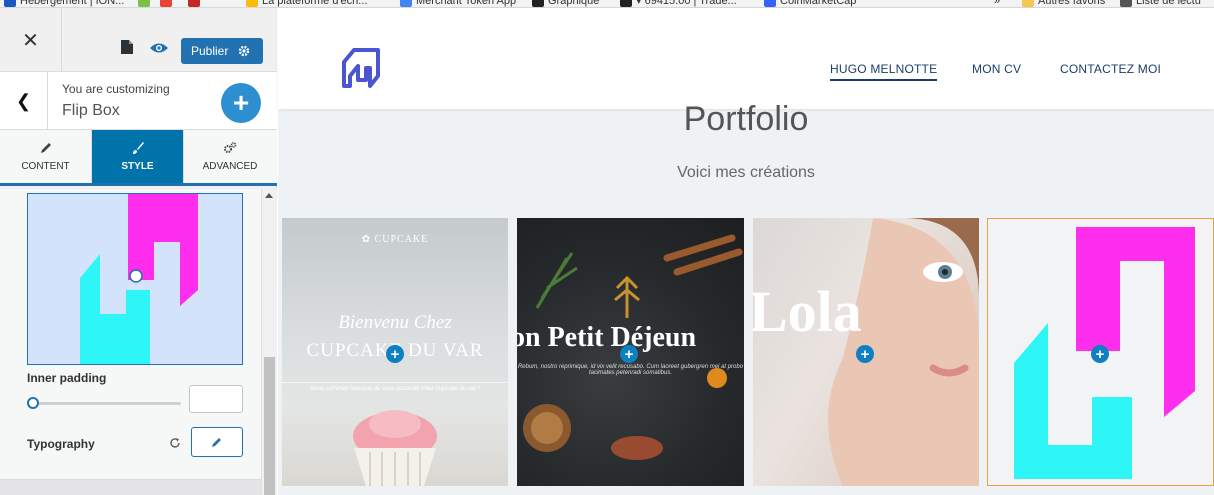 This screenshot has width=1214, height=495. What do you see at coordinates (138, 148) in the screenshot?
I see `brush-icon` at bounding box center [138, 148].